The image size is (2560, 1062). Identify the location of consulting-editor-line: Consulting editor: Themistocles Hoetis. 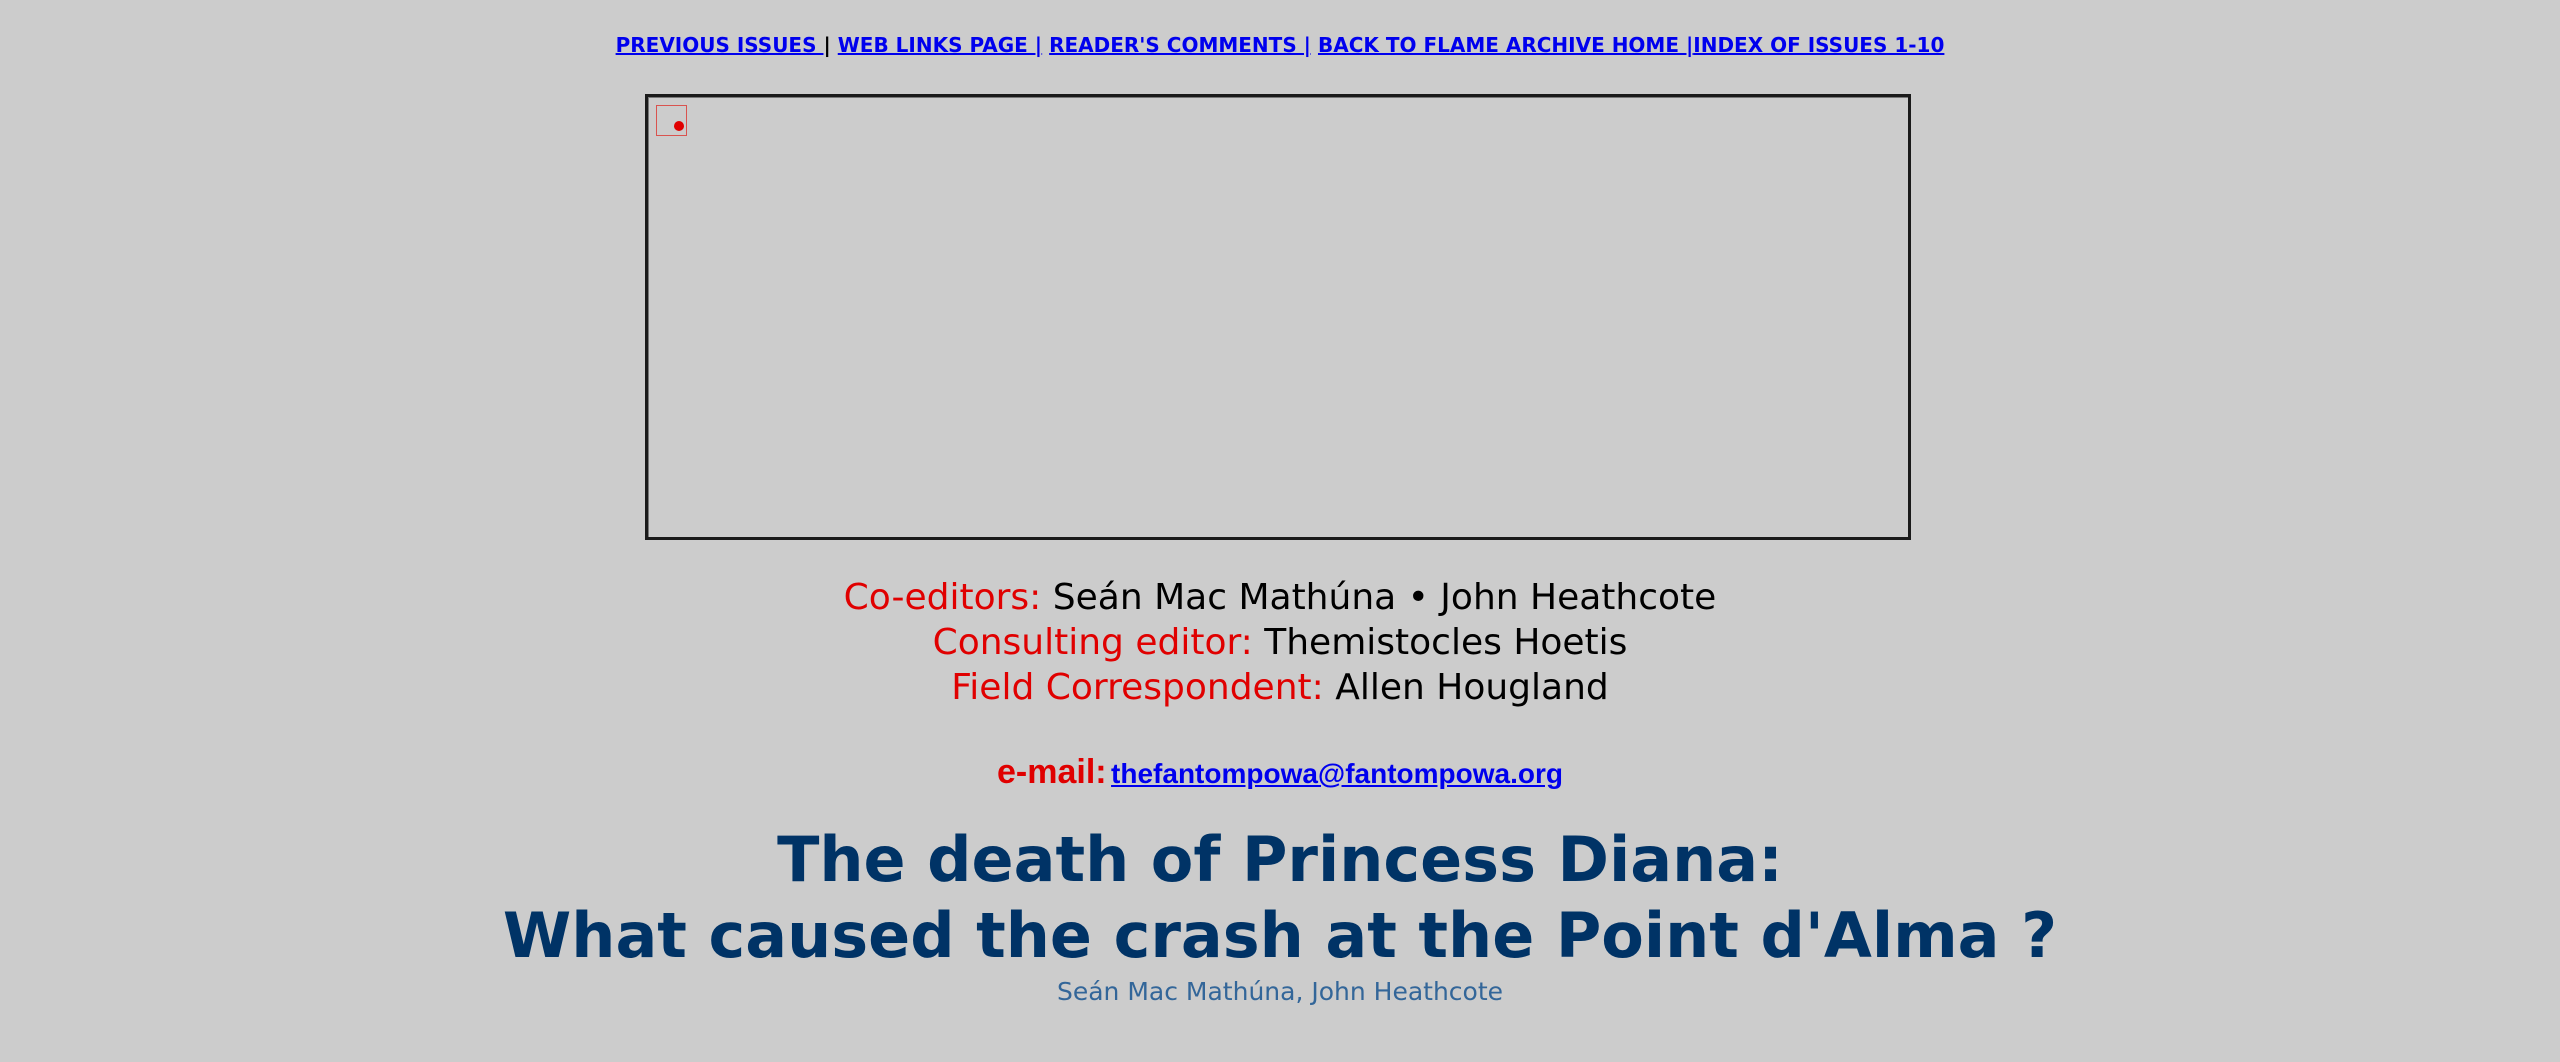
(1280, 642).